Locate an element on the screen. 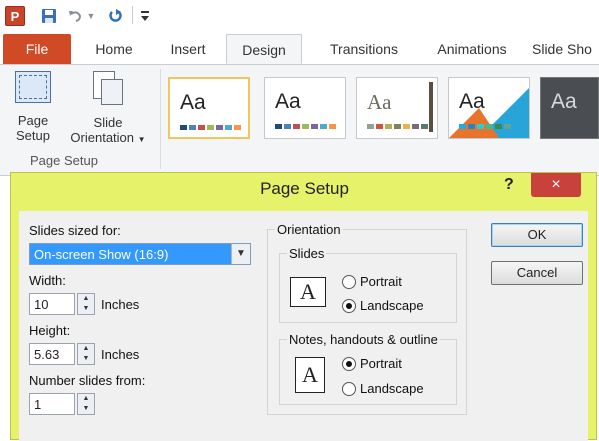 Image resolution: width=599 pixels, height=441 pixels. notes-landscape-label: Landscape is located at coordinates (392, 388).